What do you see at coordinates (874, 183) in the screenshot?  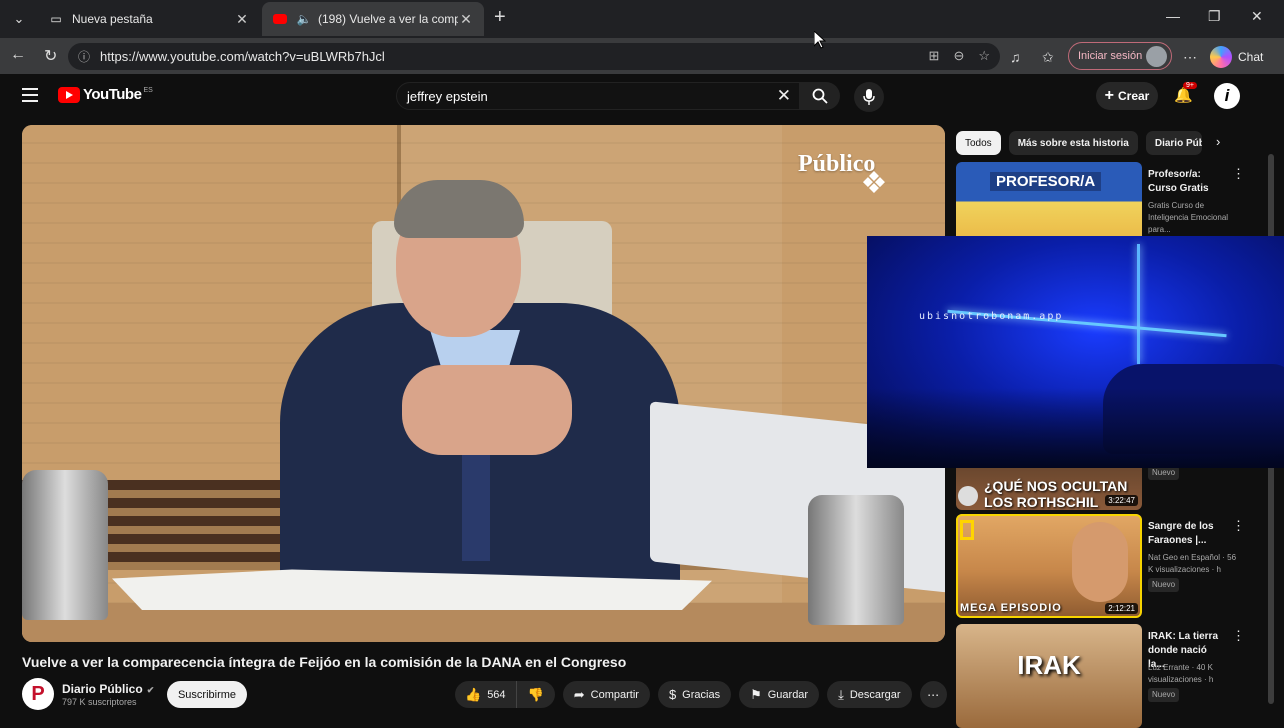 I see `publico-logo-mark-icon: ❖` at bounding box center [874, 183].